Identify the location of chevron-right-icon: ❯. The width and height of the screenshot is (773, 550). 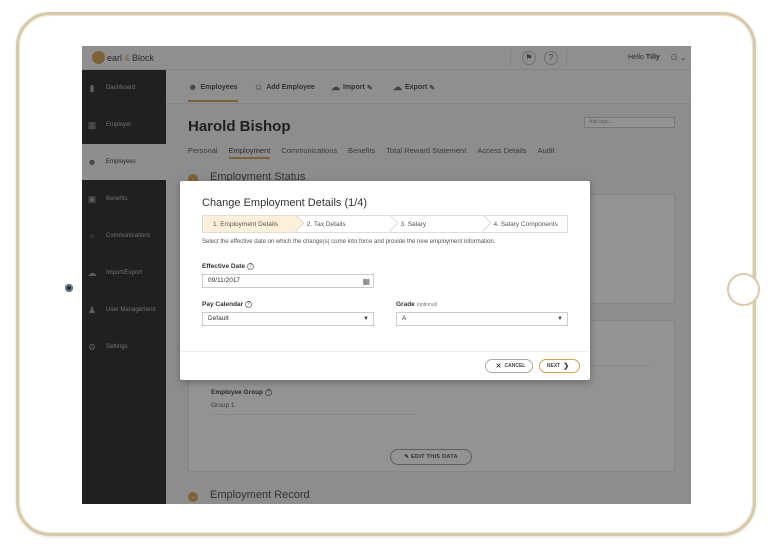
(566, 366).